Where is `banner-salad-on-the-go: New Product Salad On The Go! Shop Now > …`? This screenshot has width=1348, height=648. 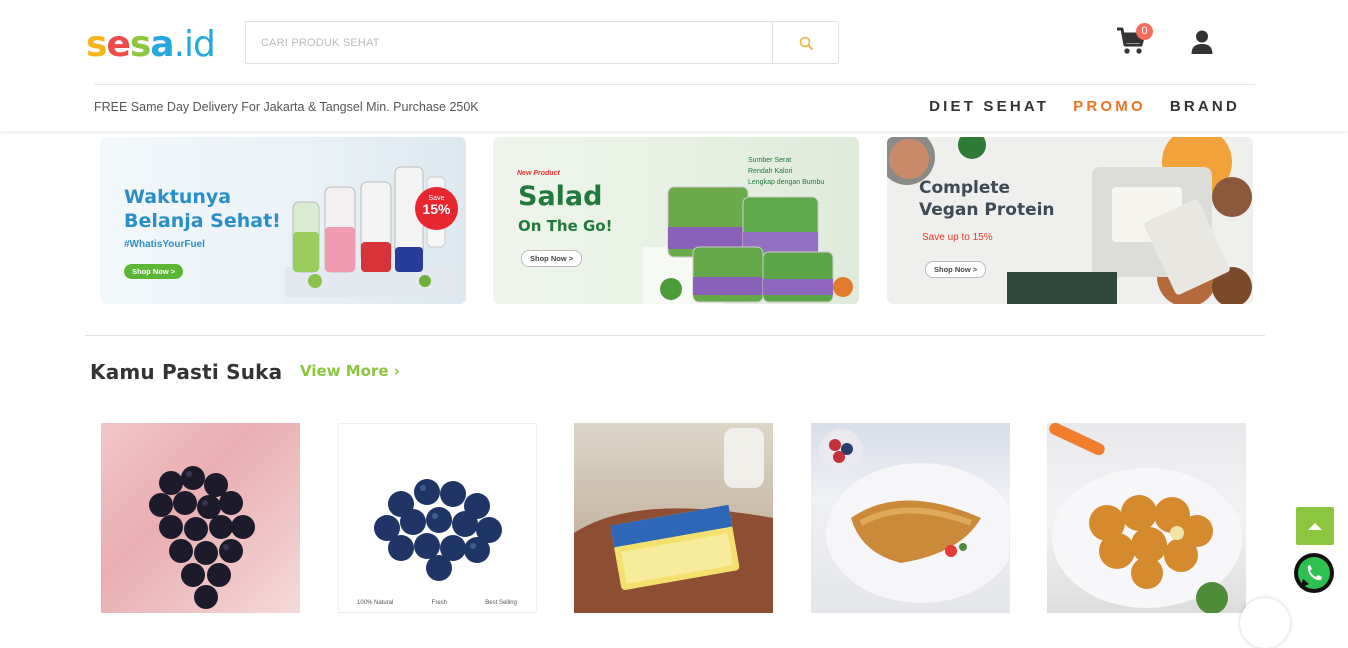
banner-salad-on-the-go: New Product Salad On The Go! Shop Now > … is located at coordinates (676, 220).